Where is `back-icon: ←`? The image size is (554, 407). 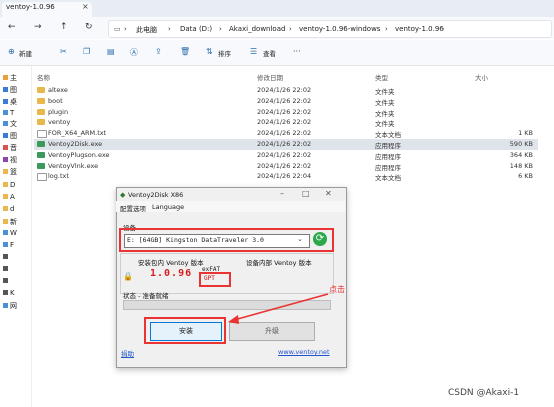
back-icon: ← is located at coordinates (12, 27).